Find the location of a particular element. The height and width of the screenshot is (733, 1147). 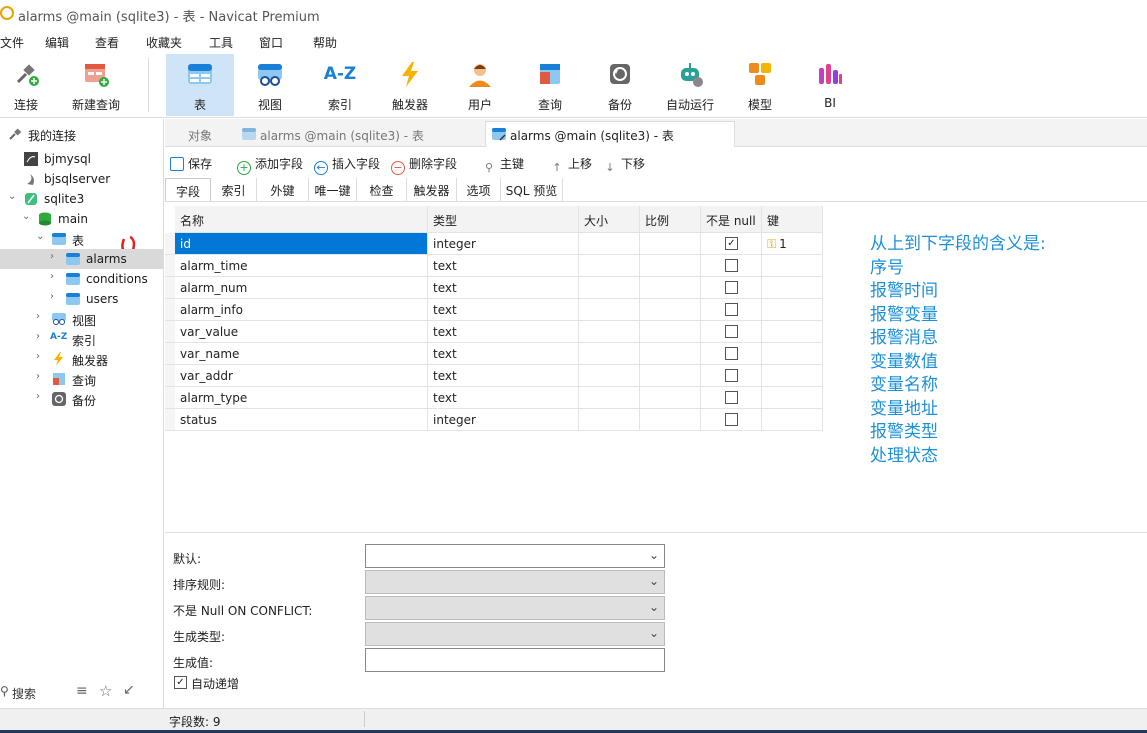

column-header-not-null: 不是 null is located at coordinates (731, 219).